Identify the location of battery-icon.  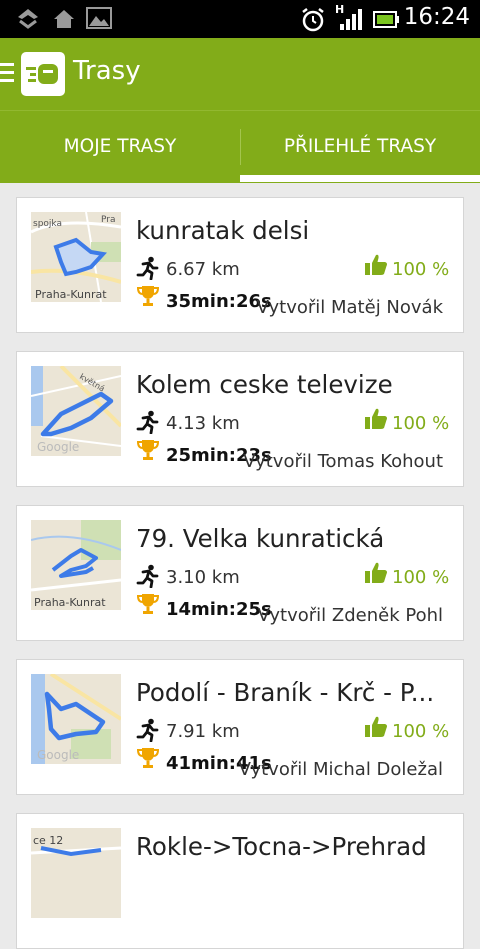
(386, 19).